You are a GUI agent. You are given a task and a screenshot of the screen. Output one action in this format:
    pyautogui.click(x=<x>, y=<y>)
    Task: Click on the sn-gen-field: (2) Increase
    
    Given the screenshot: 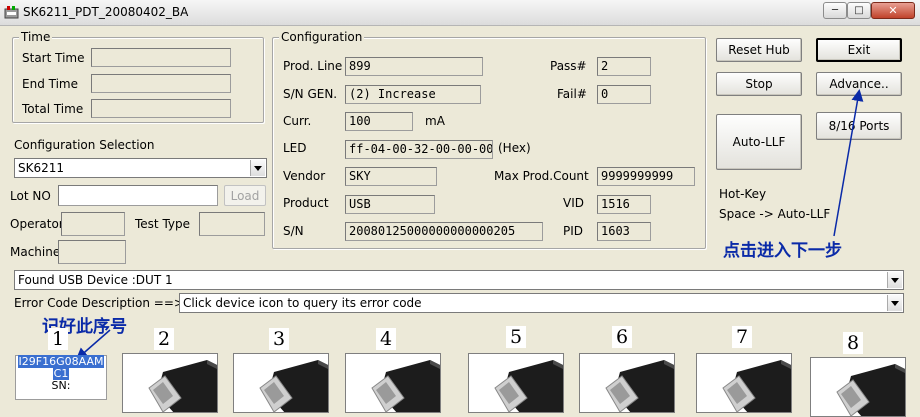 What is the action you would take?
    pyautogui.click(x=413, y=94)
    